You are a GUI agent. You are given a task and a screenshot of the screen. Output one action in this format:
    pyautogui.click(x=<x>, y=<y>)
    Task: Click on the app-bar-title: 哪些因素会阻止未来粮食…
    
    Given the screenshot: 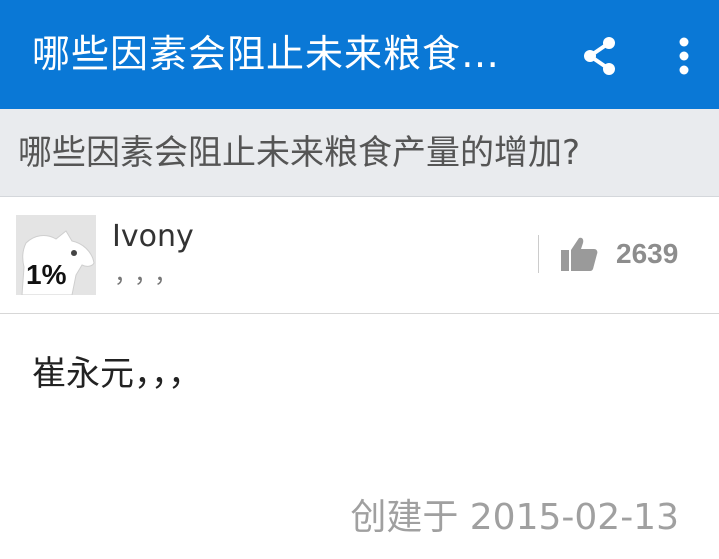 What is the action you would take?
    pyautogui.click(x=266, y=54)
    